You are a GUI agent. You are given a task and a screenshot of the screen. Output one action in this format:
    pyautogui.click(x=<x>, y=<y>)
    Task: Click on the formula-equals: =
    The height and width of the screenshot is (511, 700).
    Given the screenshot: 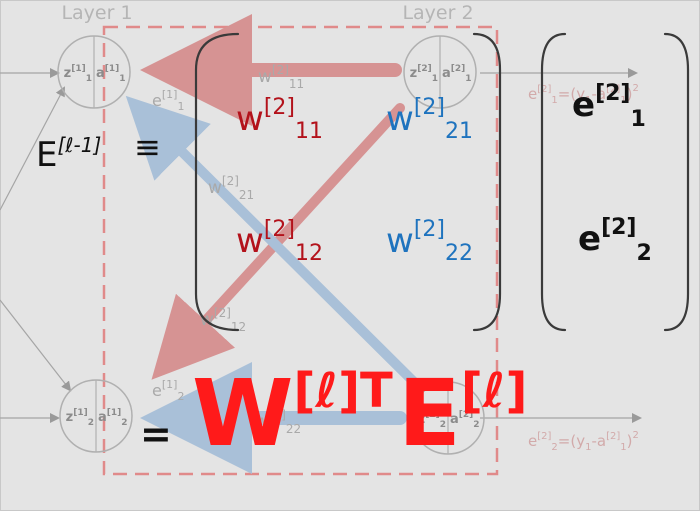 What is the action you would take?
    pyautogui.click(x=156, y=434)
    